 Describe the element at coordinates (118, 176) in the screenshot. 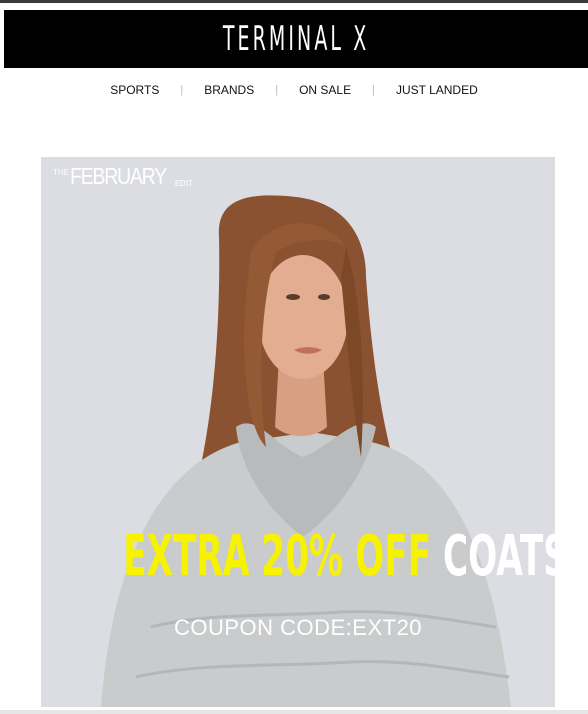

I see `edit-title: FEBRUARY` at that location.